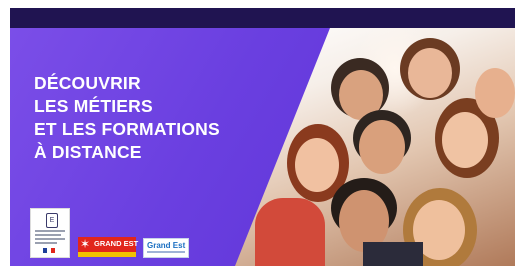  Describe the element at coordinates (52, 220) in the screenshot. I see `quality-emblem-icon: E` at that location.